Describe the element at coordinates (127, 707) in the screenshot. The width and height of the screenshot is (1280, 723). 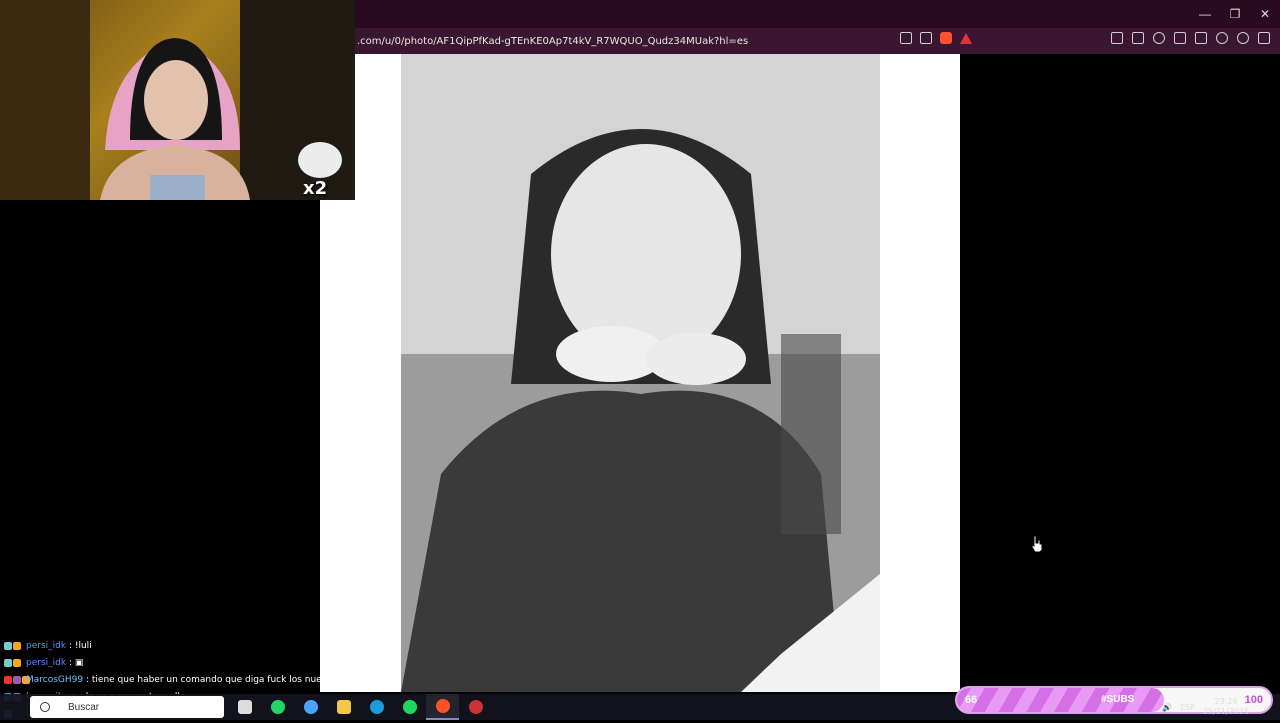
I see `taskbar-search: Buscar` at that location.